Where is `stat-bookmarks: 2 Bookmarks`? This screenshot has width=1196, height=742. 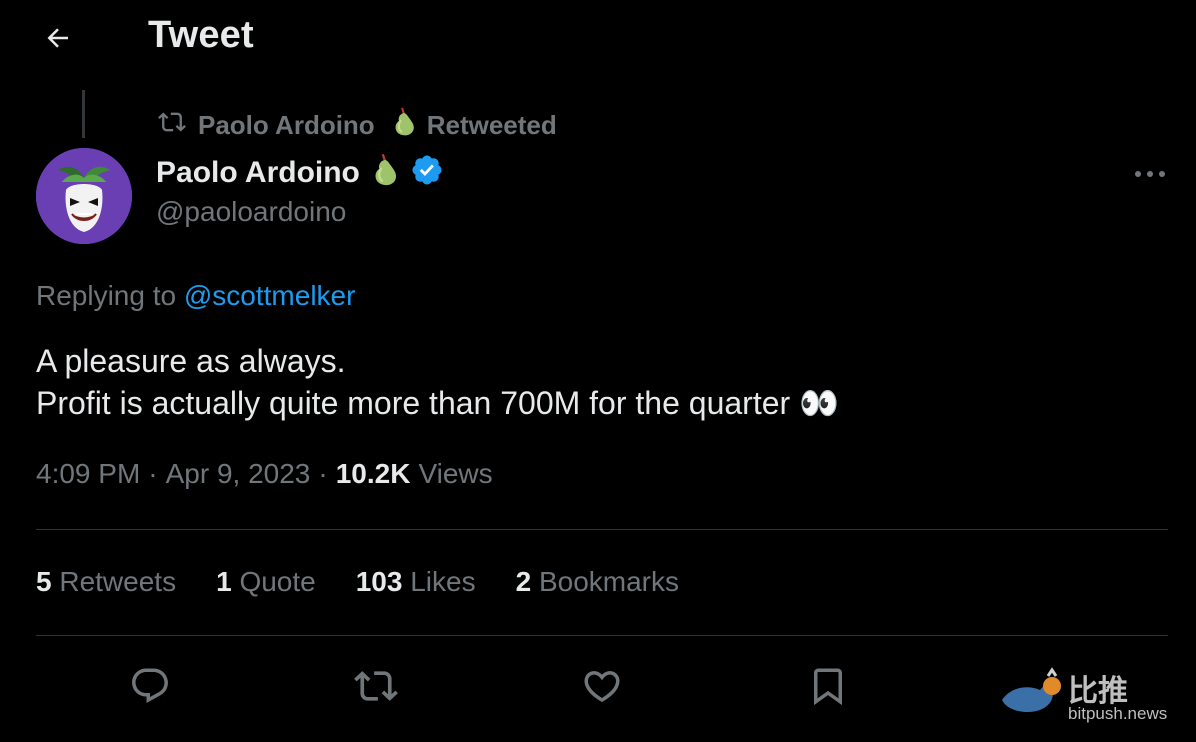 stat-bookmarks: 2 Bookmarks is located at coordinates (597, 582).